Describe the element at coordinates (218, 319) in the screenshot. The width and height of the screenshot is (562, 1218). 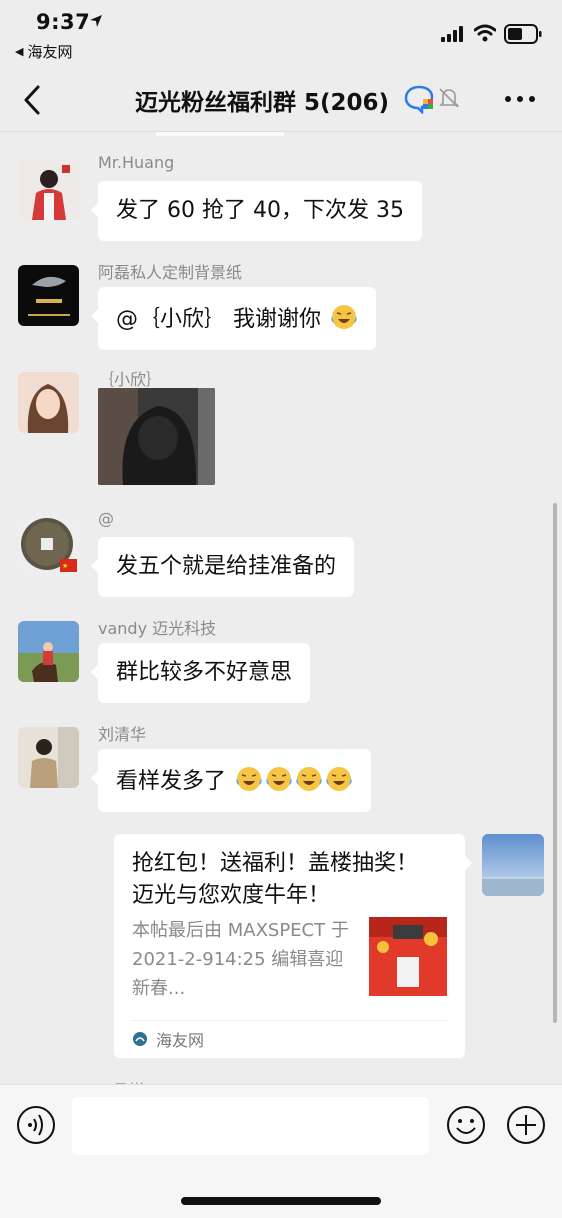
I see `message-text: @｛小欣｝ 我谢谢你` at that location.